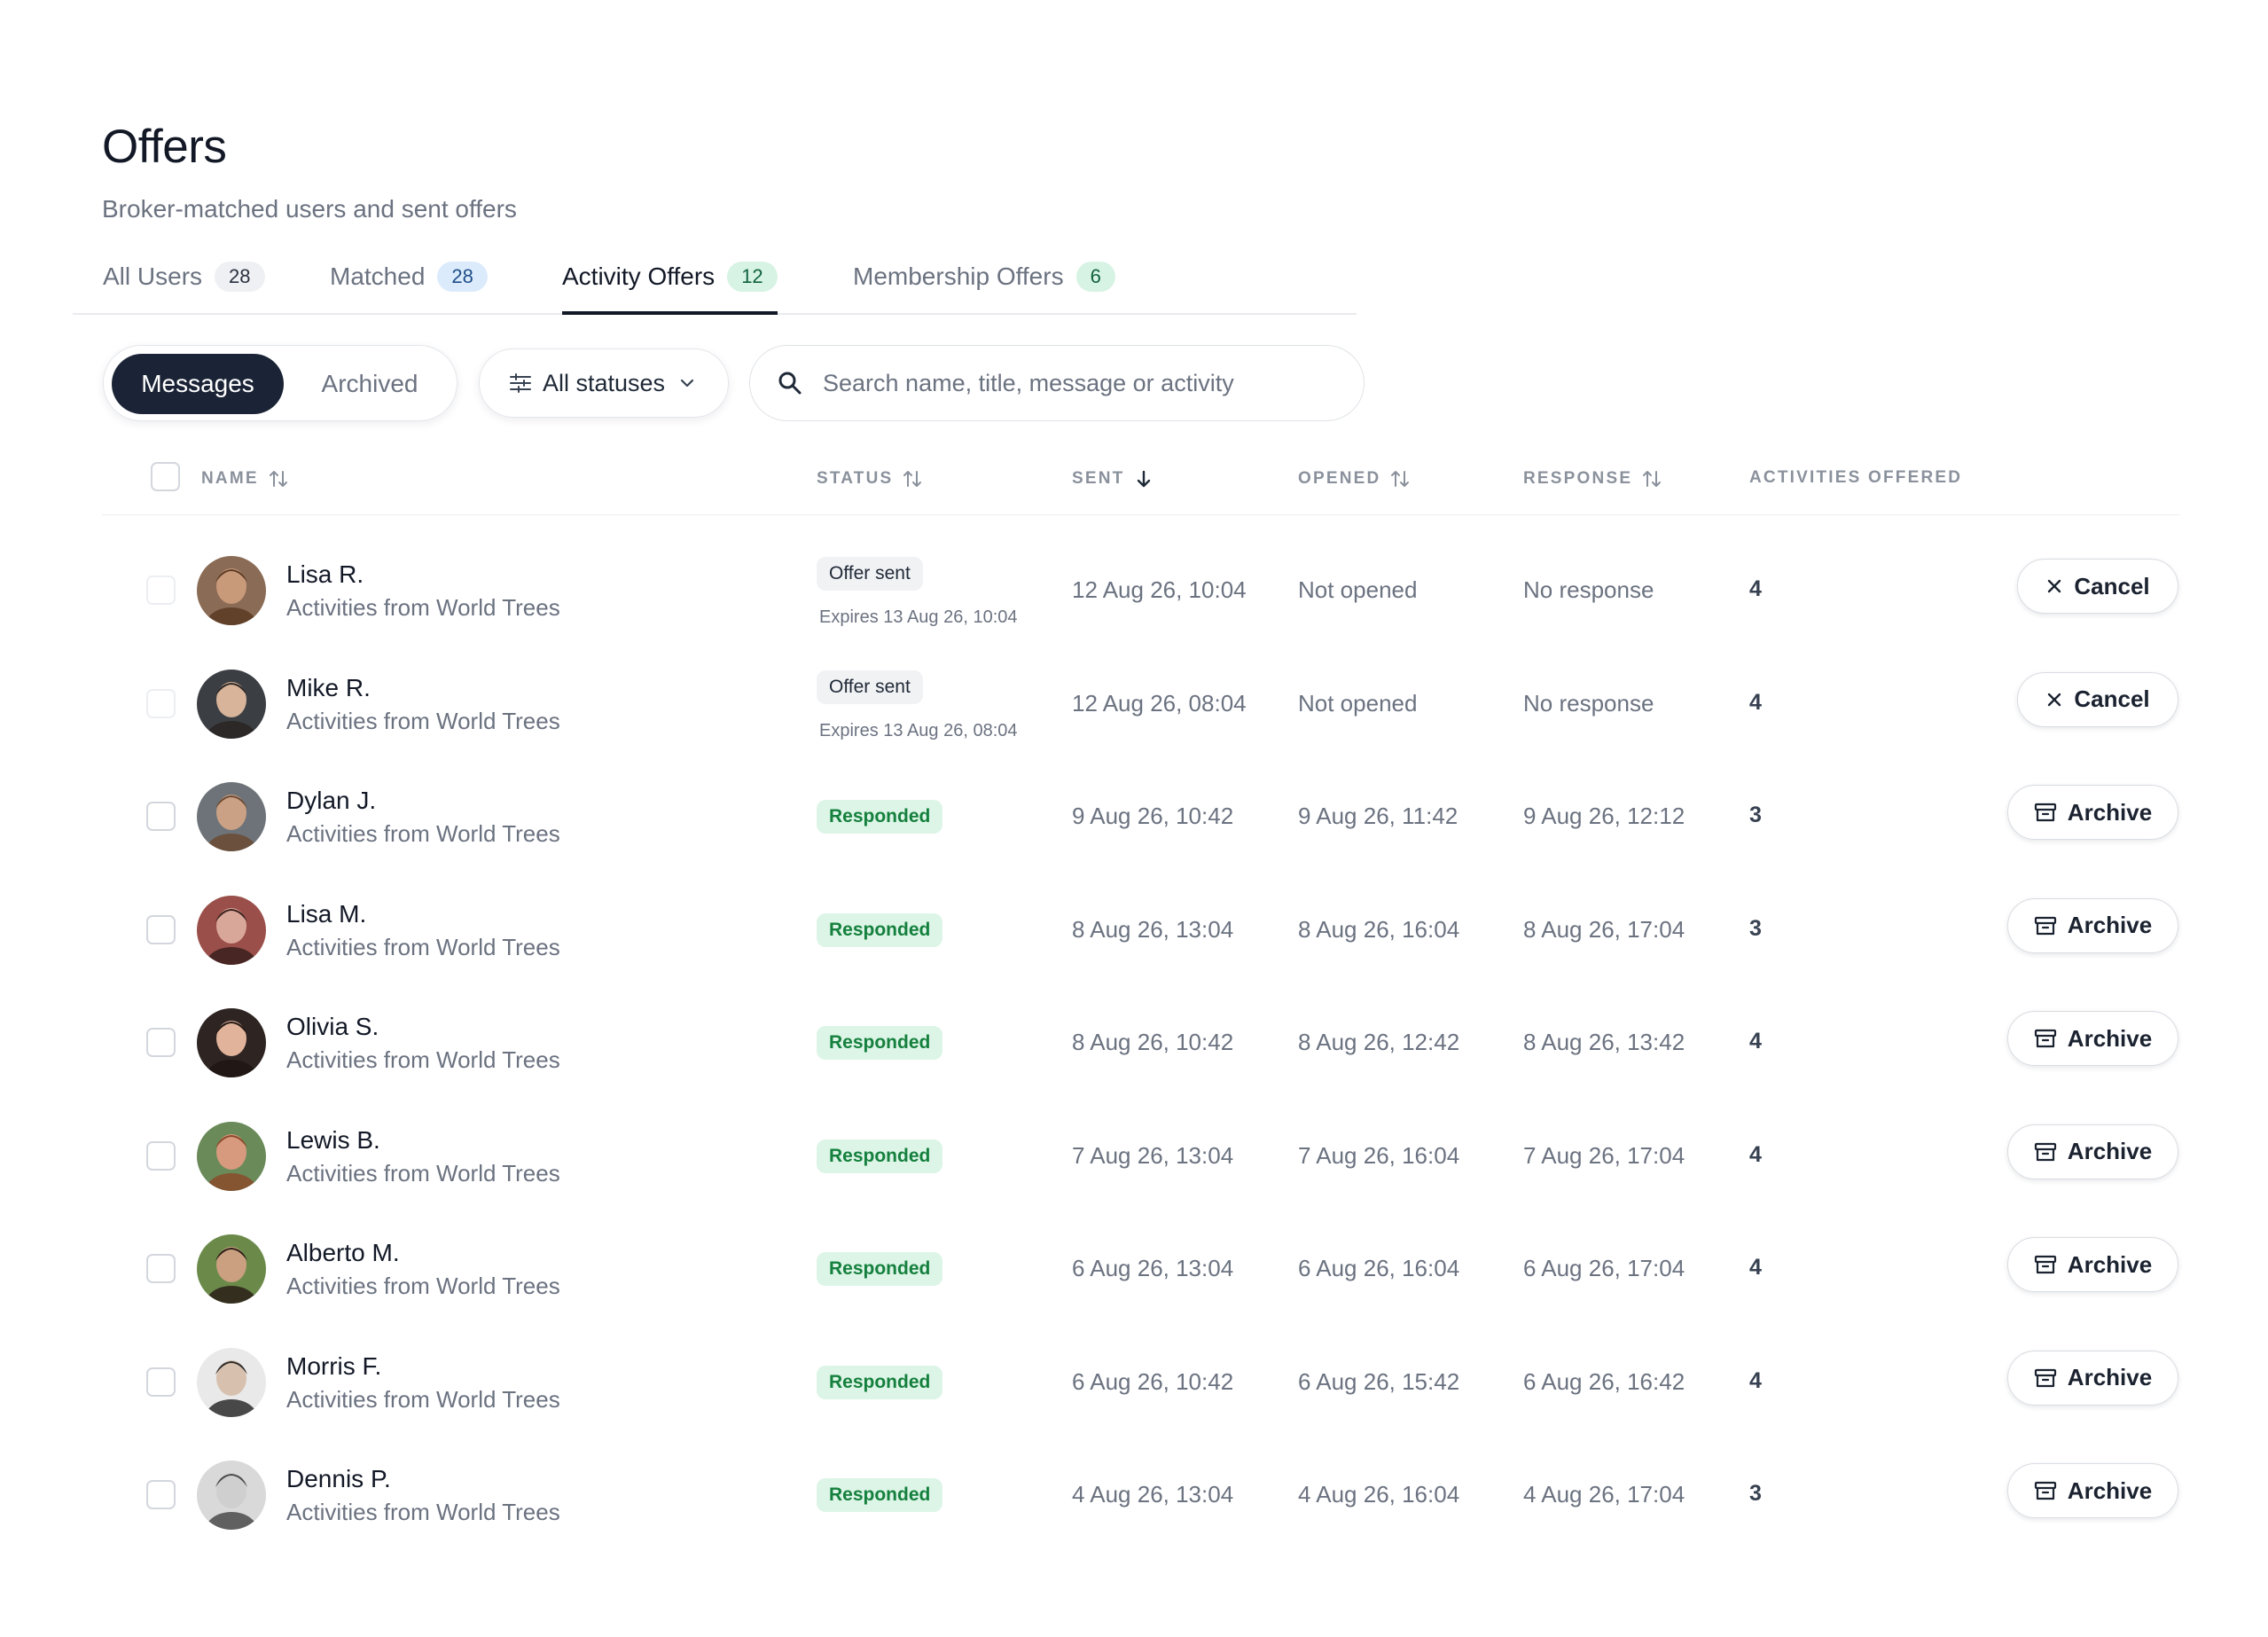 The width and height of the screenshot is (2268, 1637). I want to click on activities-offered-count: 3, so click(1755, 928).